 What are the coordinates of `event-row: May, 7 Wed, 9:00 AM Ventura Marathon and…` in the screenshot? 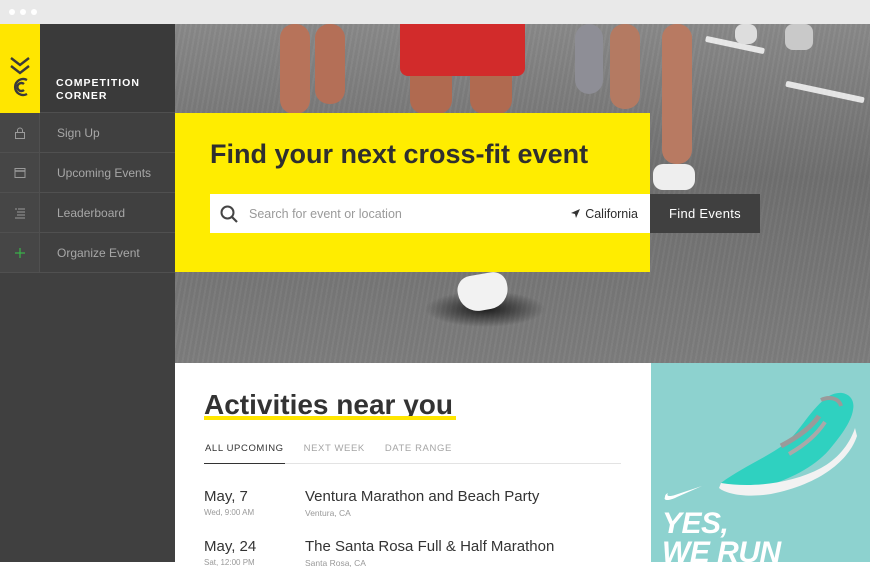 It's located at (414, 508).